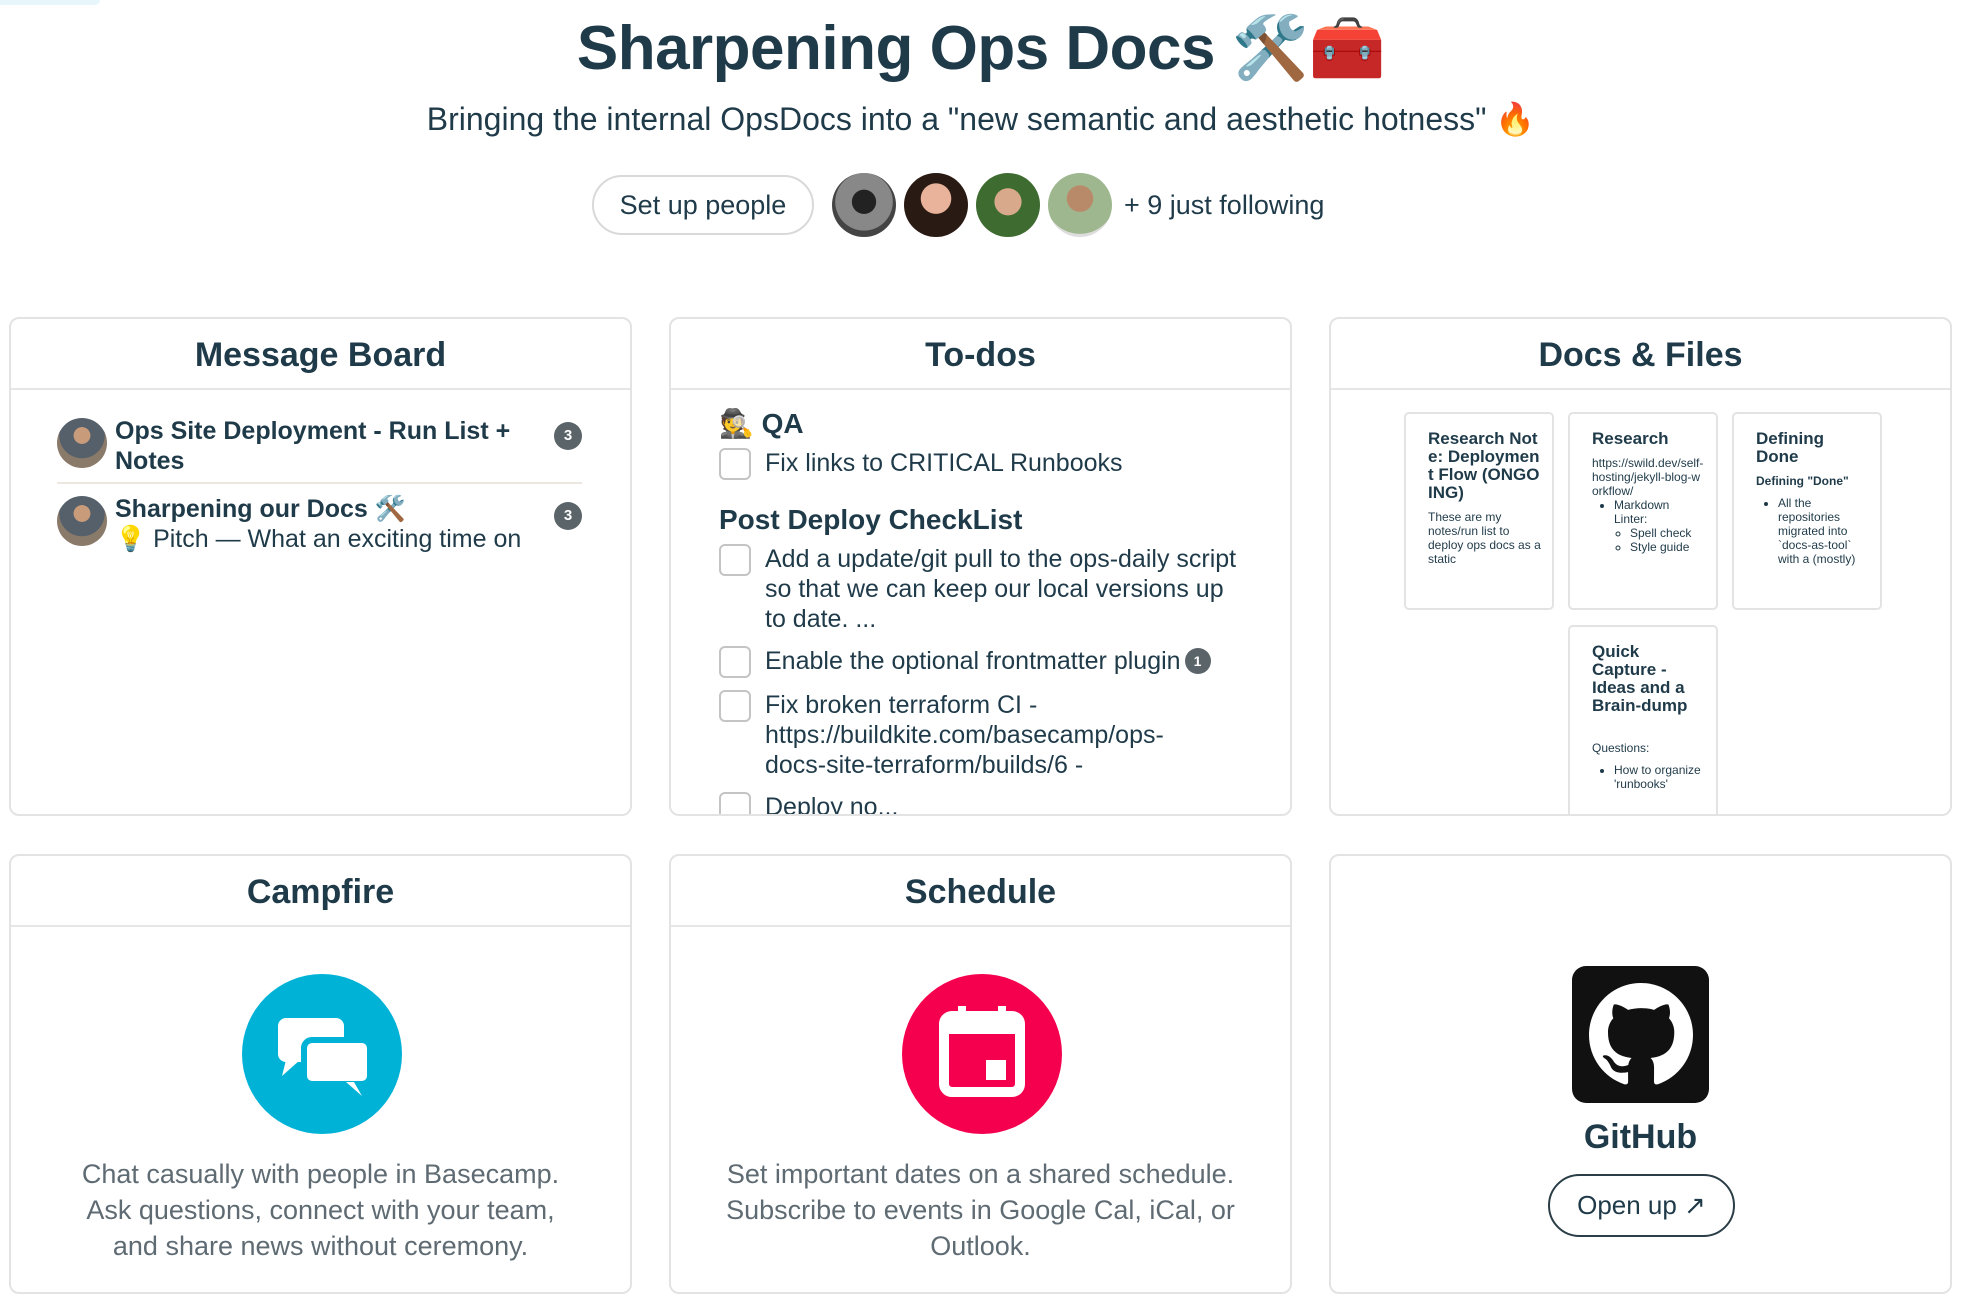 Image resolution: width=1962 pixels, height=1294 pixels. Describe the element at coordinates (1630, 438) in the screenshot. I see `doc-title: Research` at that location.